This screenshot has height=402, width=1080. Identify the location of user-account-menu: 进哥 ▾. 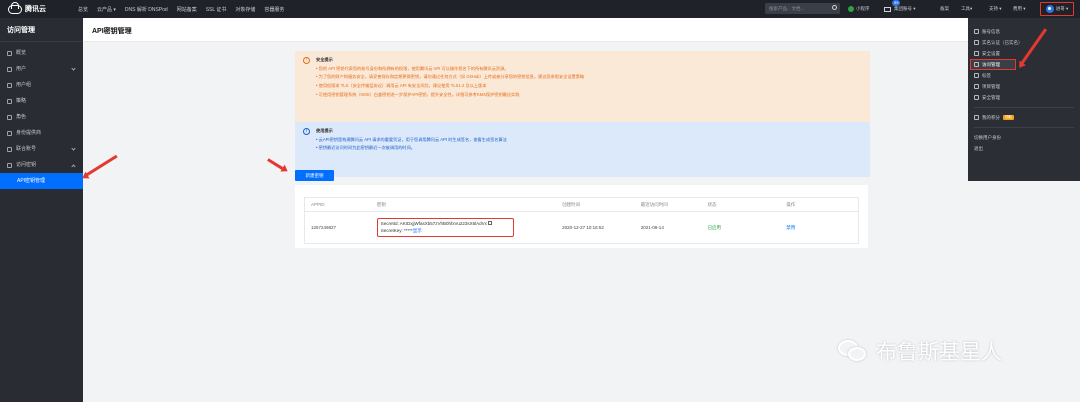
(1057, 9).